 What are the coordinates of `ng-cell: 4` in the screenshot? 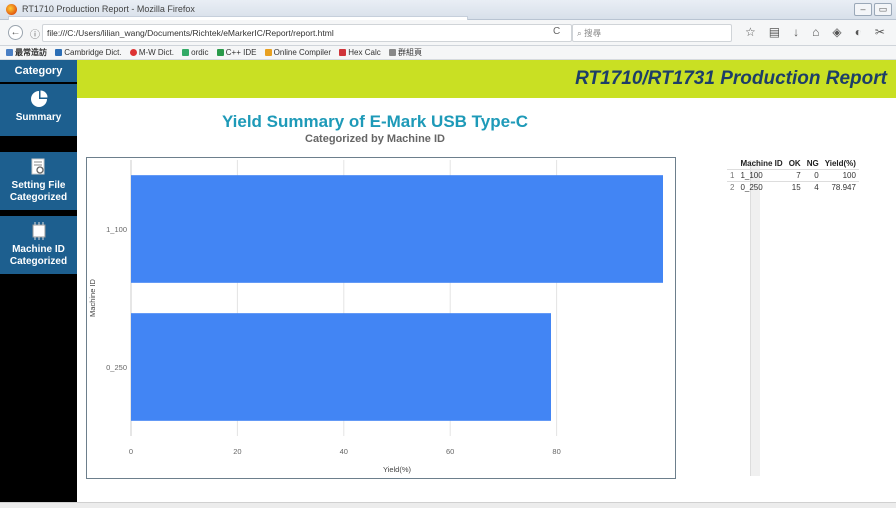 It's located at (812, 187).